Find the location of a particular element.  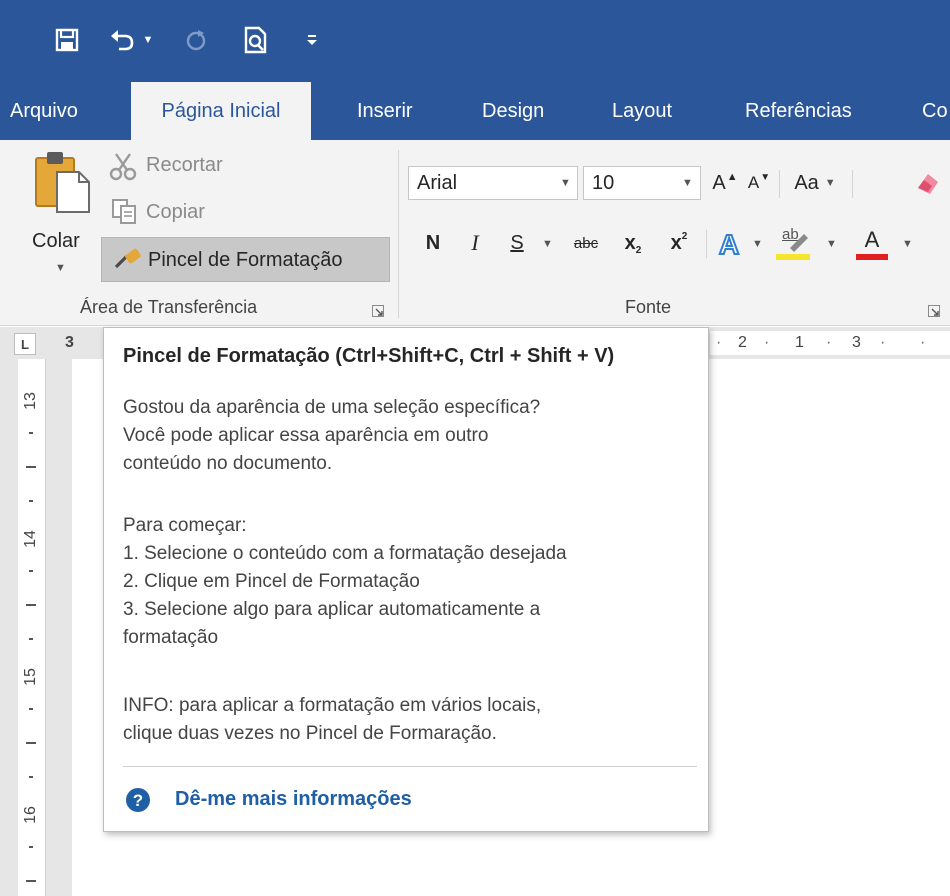

undo-dropdown-icon: ▼ is located at coordinates (148, 40).